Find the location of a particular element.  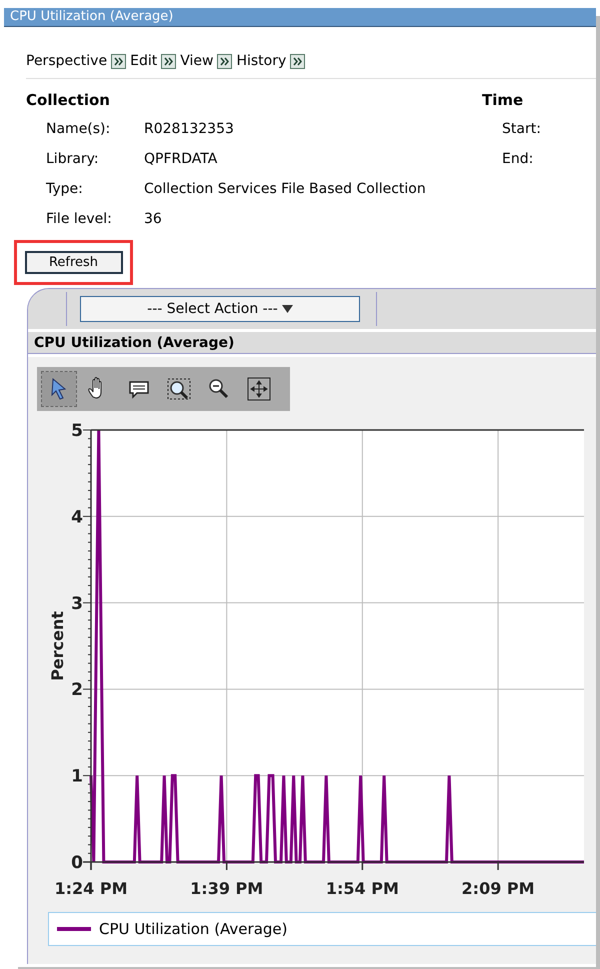

field-value: Collection Services File Based Collection is located at coordinates (285, 189).